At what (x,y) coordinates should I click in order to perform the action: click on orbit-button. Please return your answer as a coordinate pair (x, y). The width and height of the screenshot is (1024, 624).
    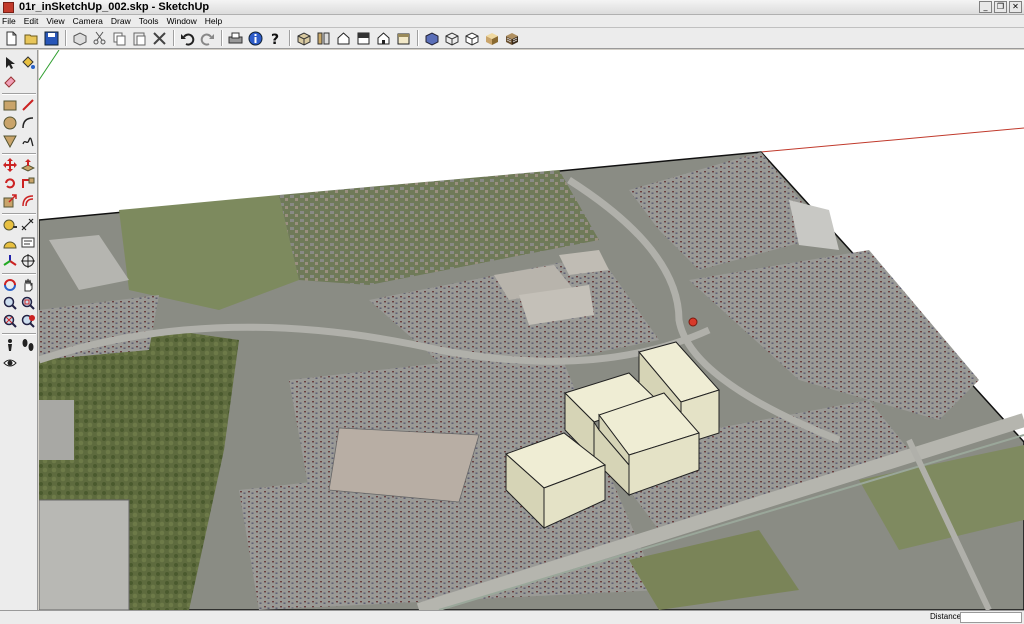
    Looking at the image, I should click on (10, 285).